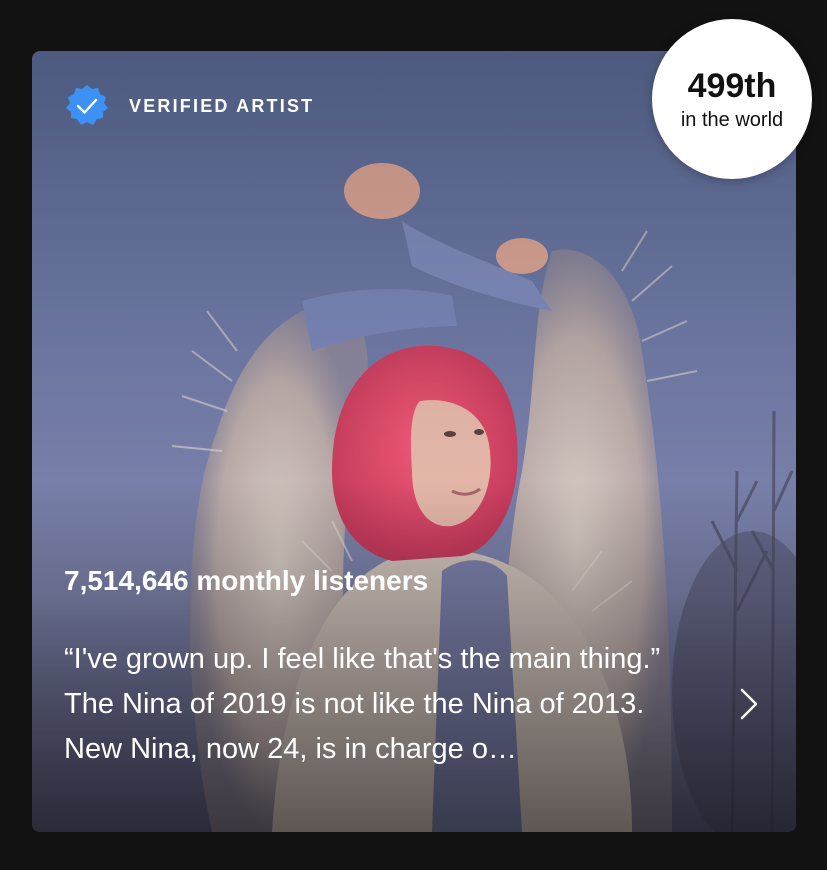 This screenshot has width=827, height=870. What do you see at coordinates (246, 580) in the screenshot?
I see `monthly-listeners: 7,514,646 monthly listeners` at bounding box center [246, 580].